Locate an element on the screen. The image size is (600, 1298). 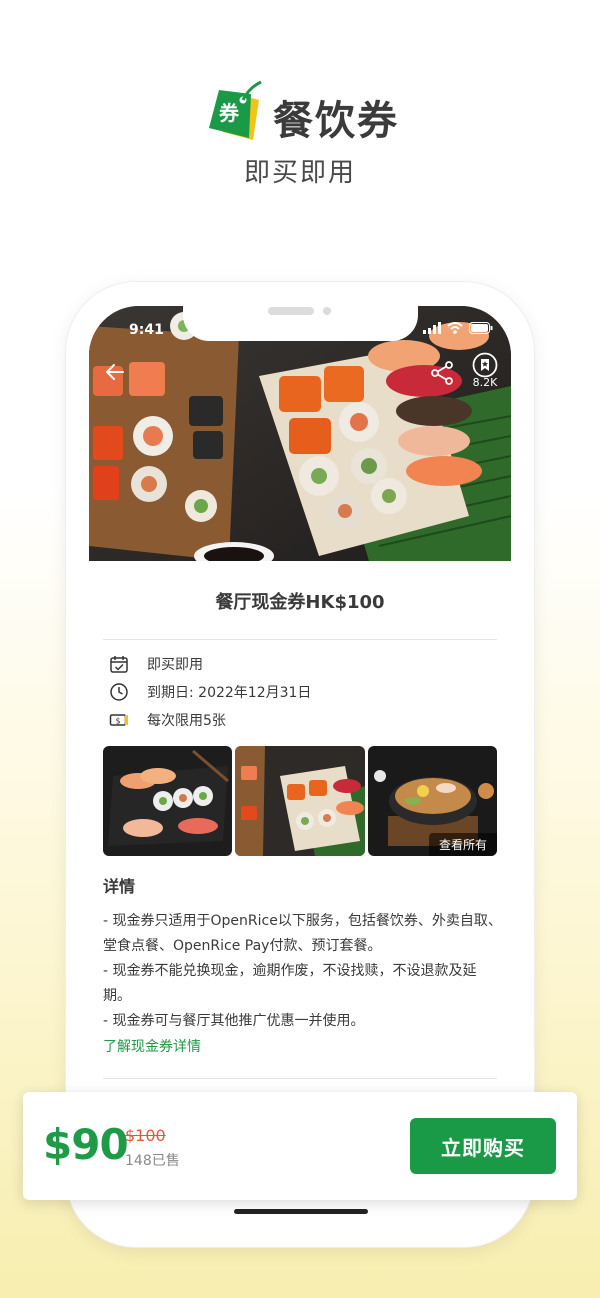
phone-camera is located at coordinates (327, 311).